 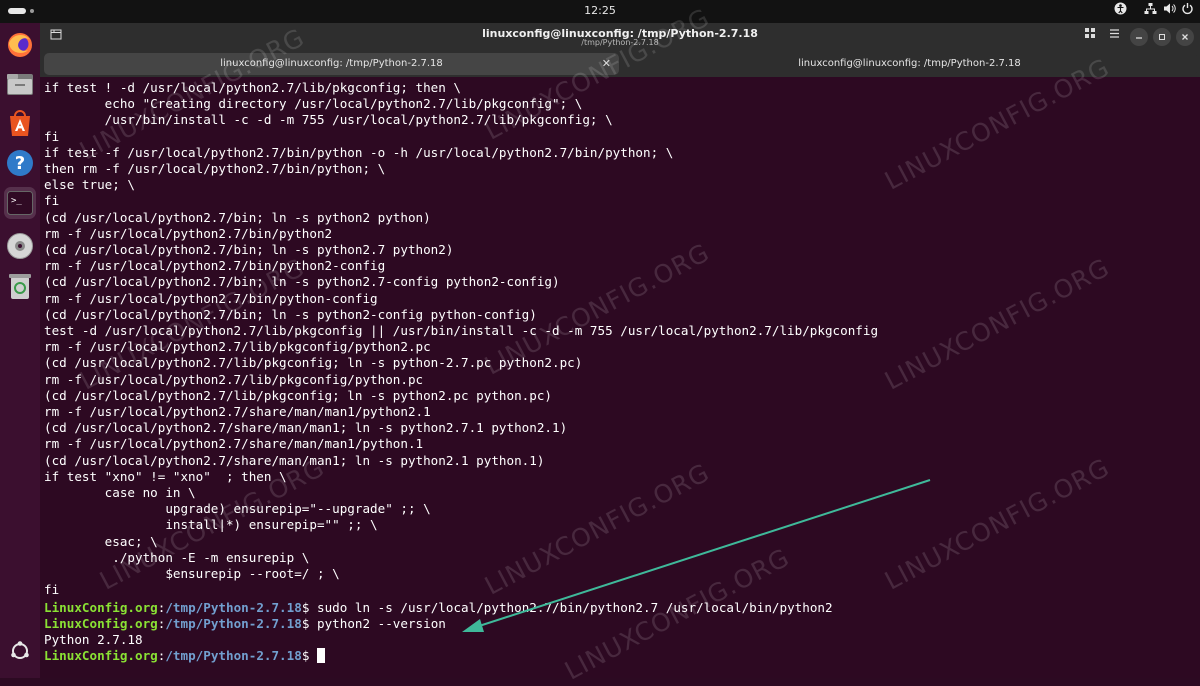 What do you see at coordinates (20, 246) in the screenshot?
I see `disc-icon` at bounding box center [20, 246].